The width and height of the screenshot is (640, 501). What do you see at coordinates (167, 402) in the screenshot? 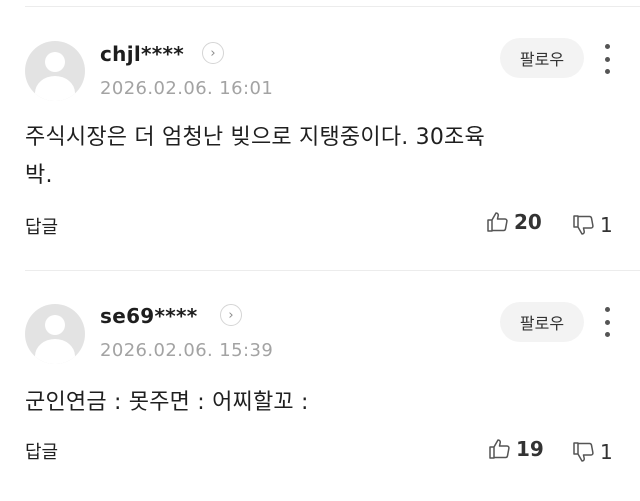
I see `comment-text-line: 군인연금 : 못주면 : 어찌할꼬 :` at bounding box center [167, 402].